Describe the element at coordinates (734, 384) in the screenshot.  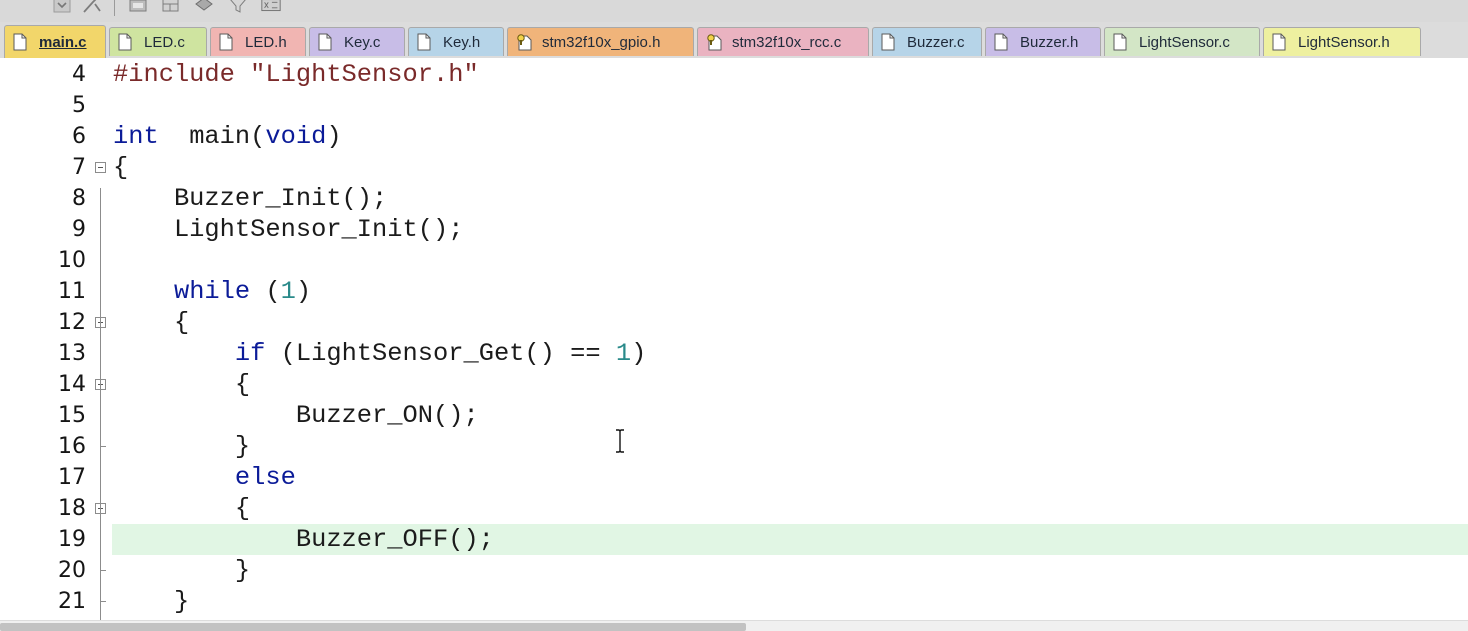
I see `code-line: 14 {` at that location.